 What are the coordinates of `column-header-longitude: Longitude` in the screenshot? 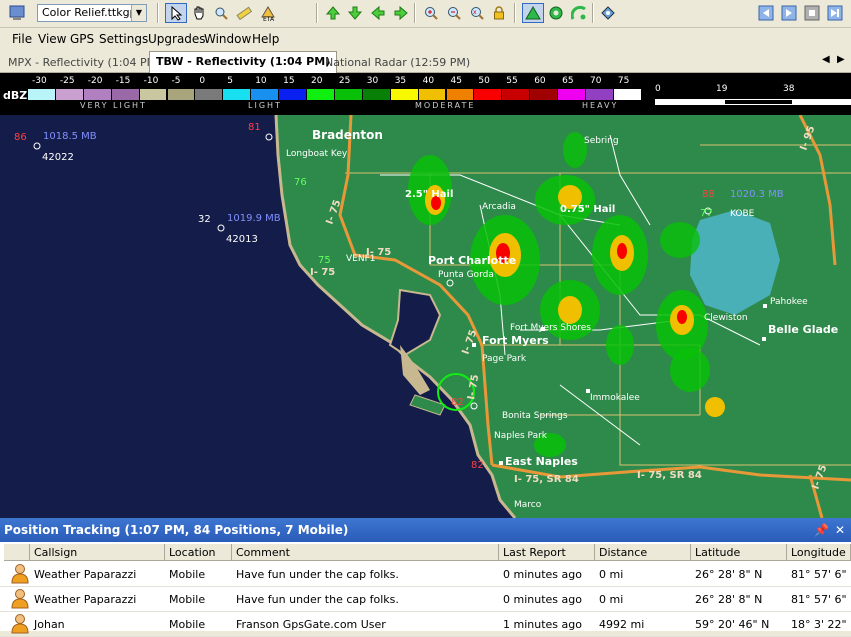 It's located at (819, 552).